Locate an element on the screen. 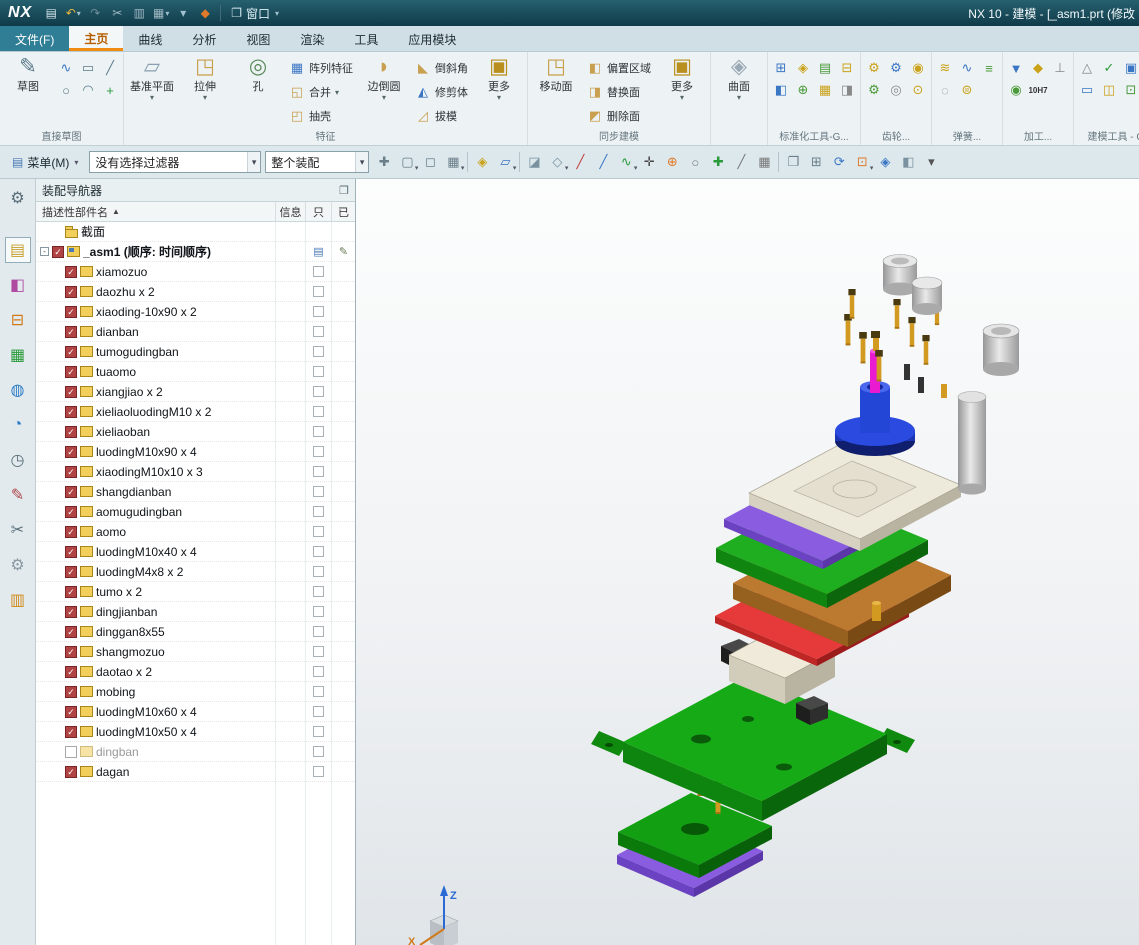 The height and width of the screenshot is (945, 1139). modeling-icon-1: △ is located at coordinates (1087, 68).